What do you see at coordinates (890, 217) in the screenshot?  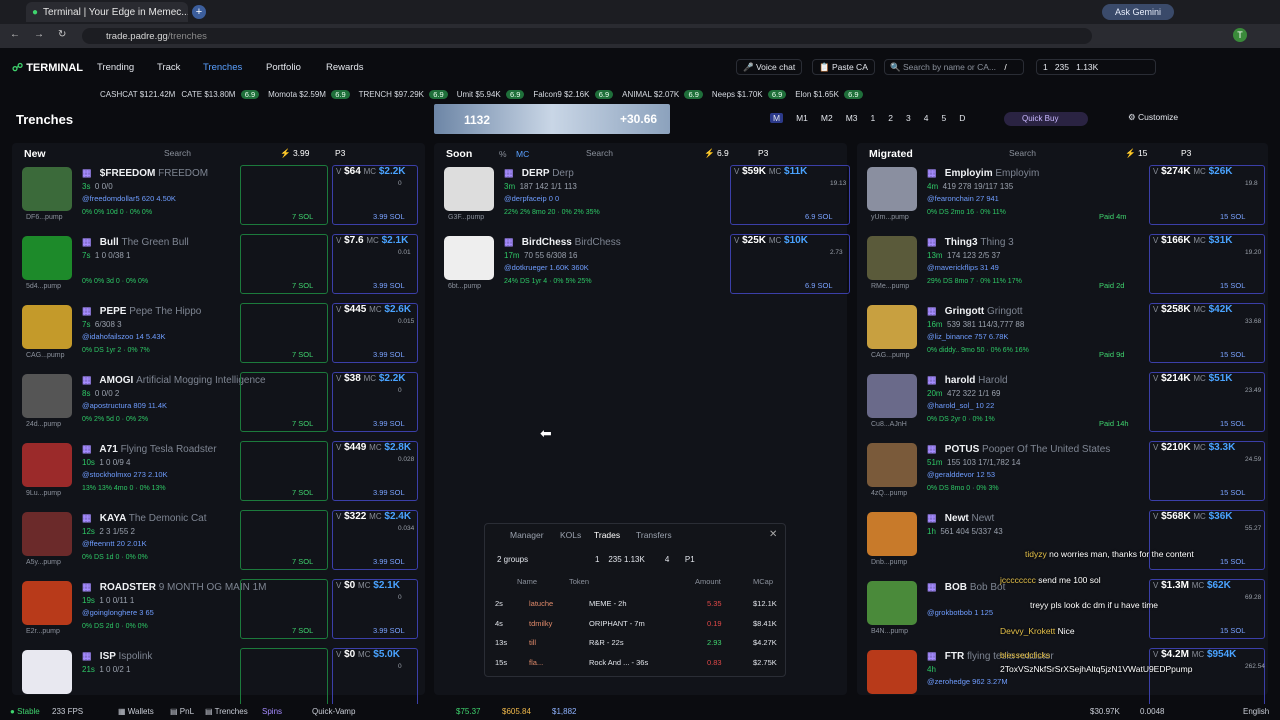 I see `contract-address: yUm...pump` at bounding box center [890, 217].